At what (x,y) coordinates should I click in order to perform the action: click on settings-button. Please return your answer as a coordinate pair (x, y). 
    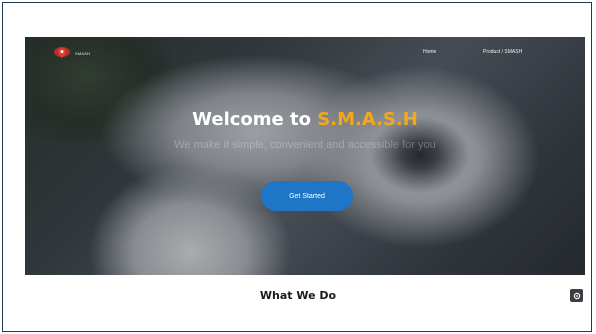
    Looking at the image, I should click on (576, 295).